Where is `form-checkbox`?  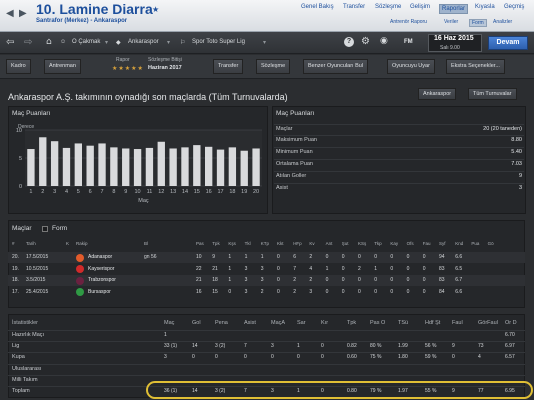
form-checkbox is located at coordinates (45, 229).